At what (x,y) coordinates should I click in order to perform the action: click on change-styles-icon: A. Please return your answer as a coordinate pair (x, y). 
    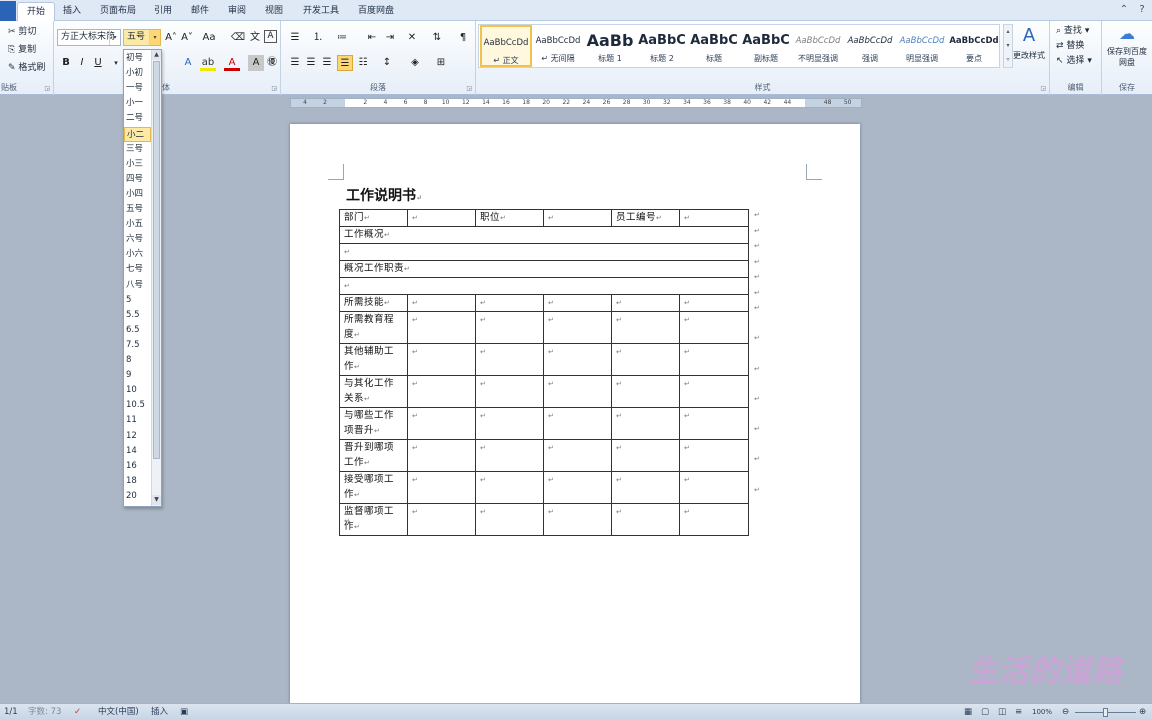
    Looking at the image, I should click on (1029, 36).